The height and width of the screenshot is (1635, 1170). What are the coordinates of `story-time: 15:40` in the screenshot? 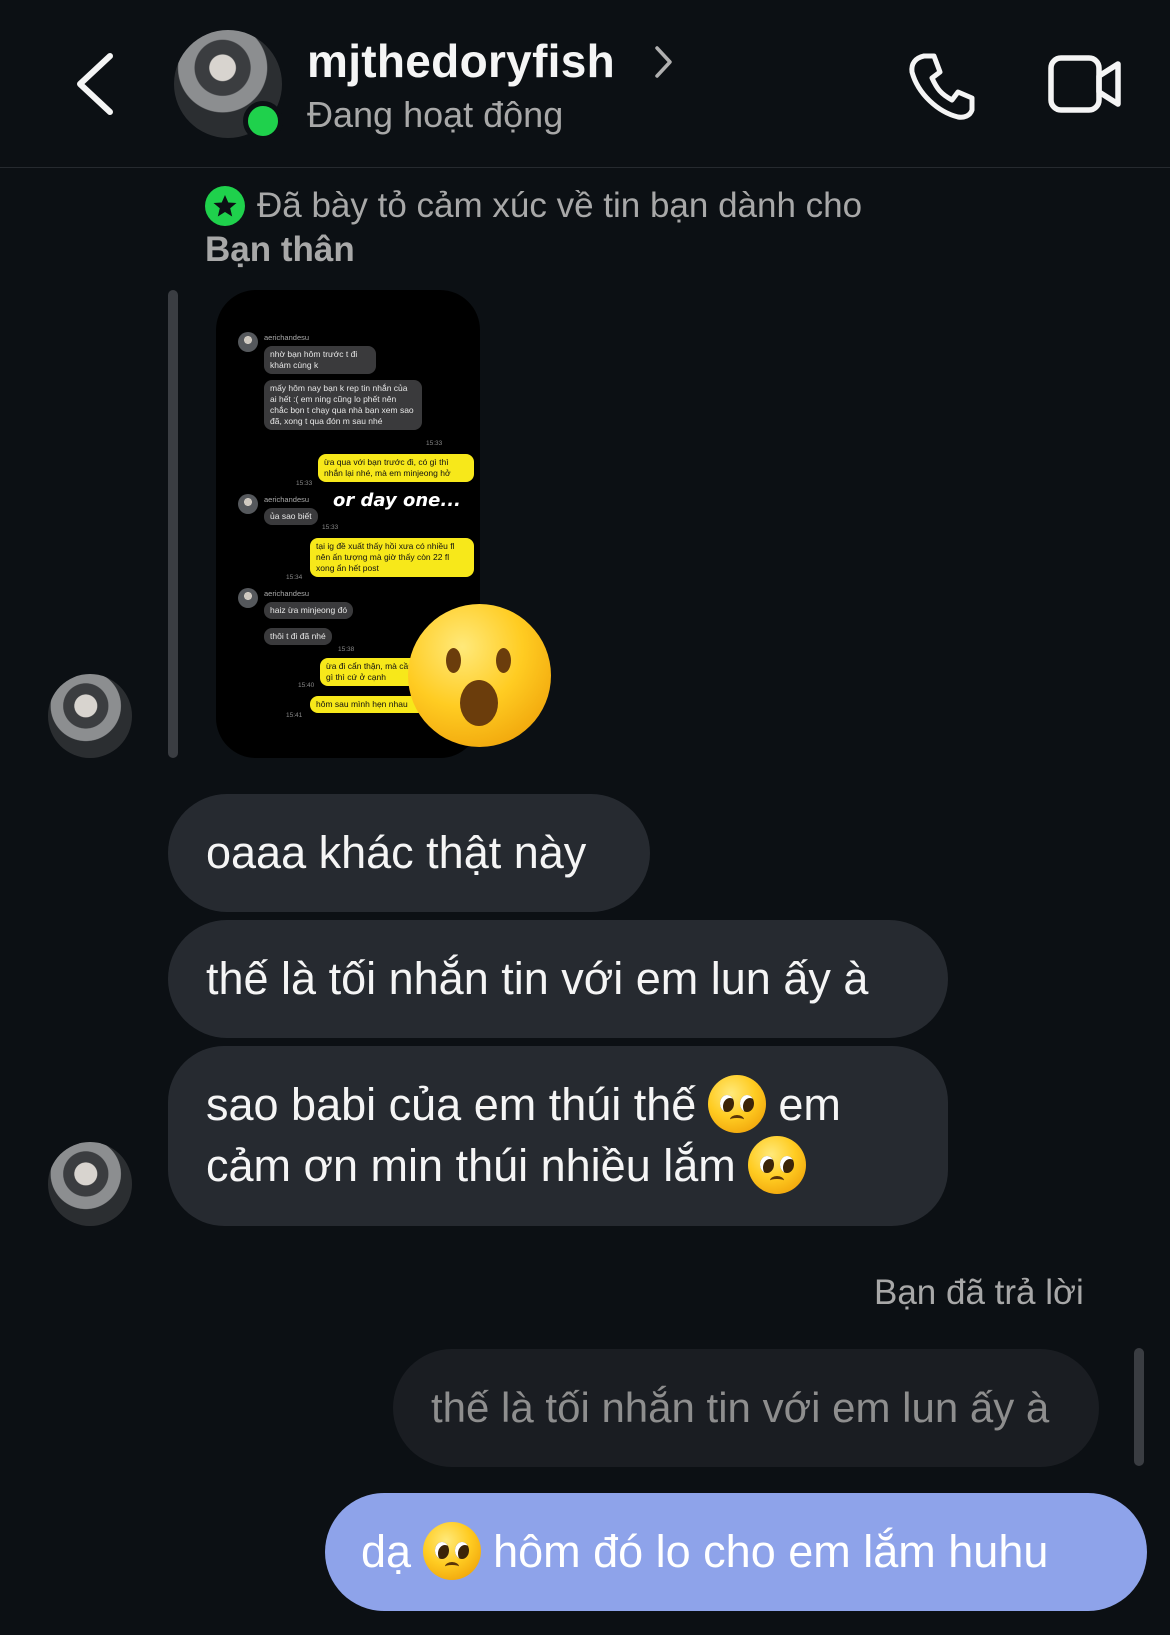 It's located at (306, 685).